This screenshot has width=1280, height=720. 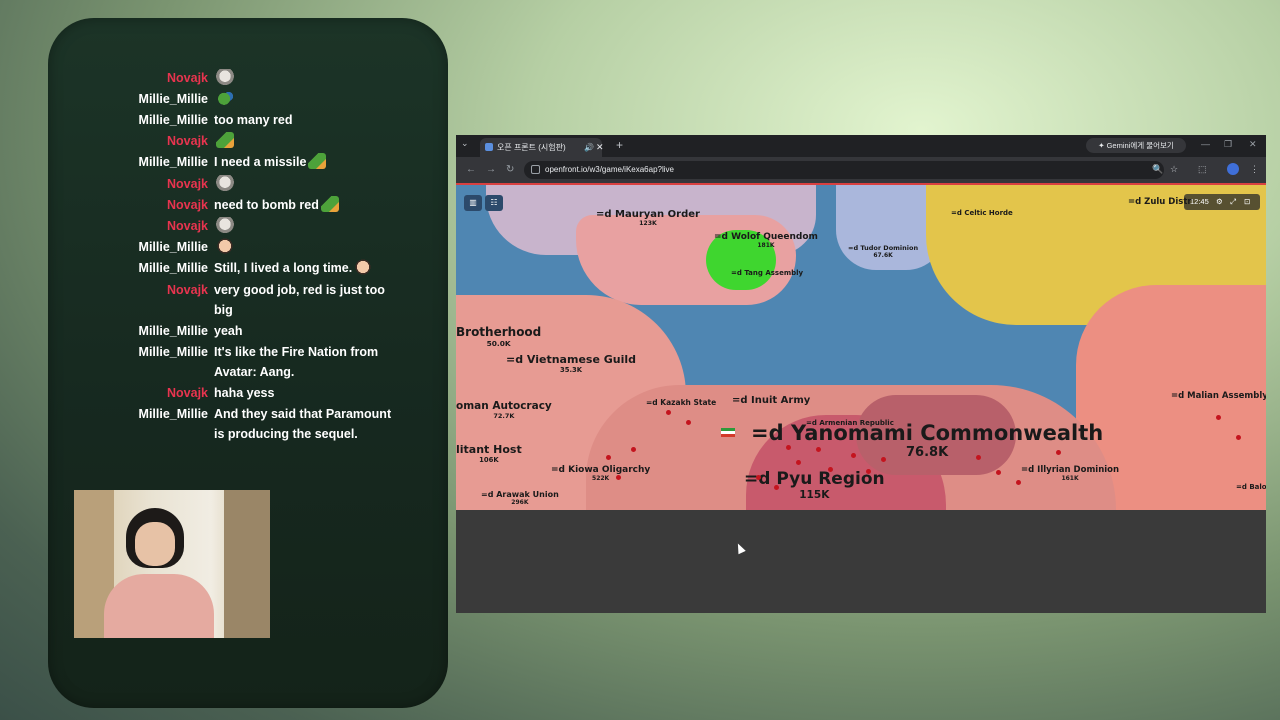 I want to click on team-stats-icon: ☷, so click(x=494, y=203).